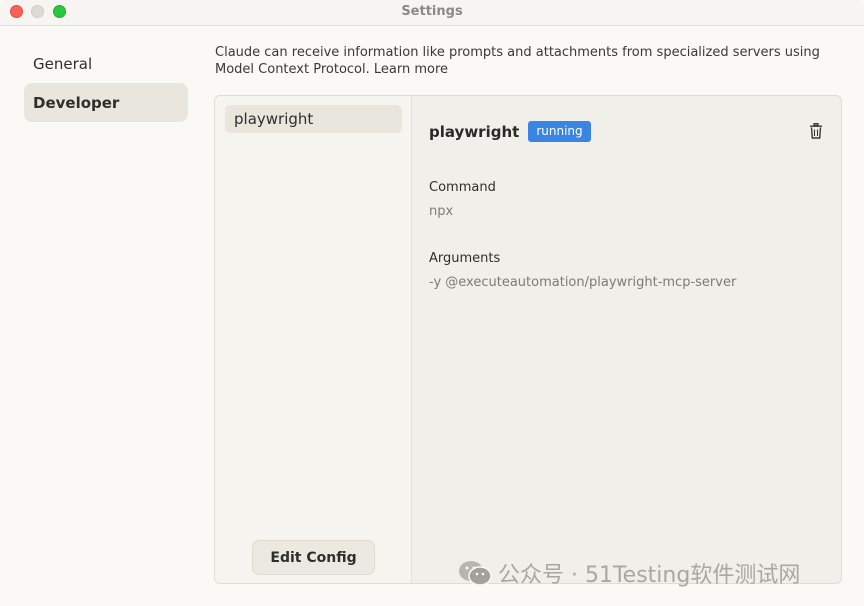 This screenshot has height=606, width=864. I want to click on server-name: playwright, so click(474, 131).